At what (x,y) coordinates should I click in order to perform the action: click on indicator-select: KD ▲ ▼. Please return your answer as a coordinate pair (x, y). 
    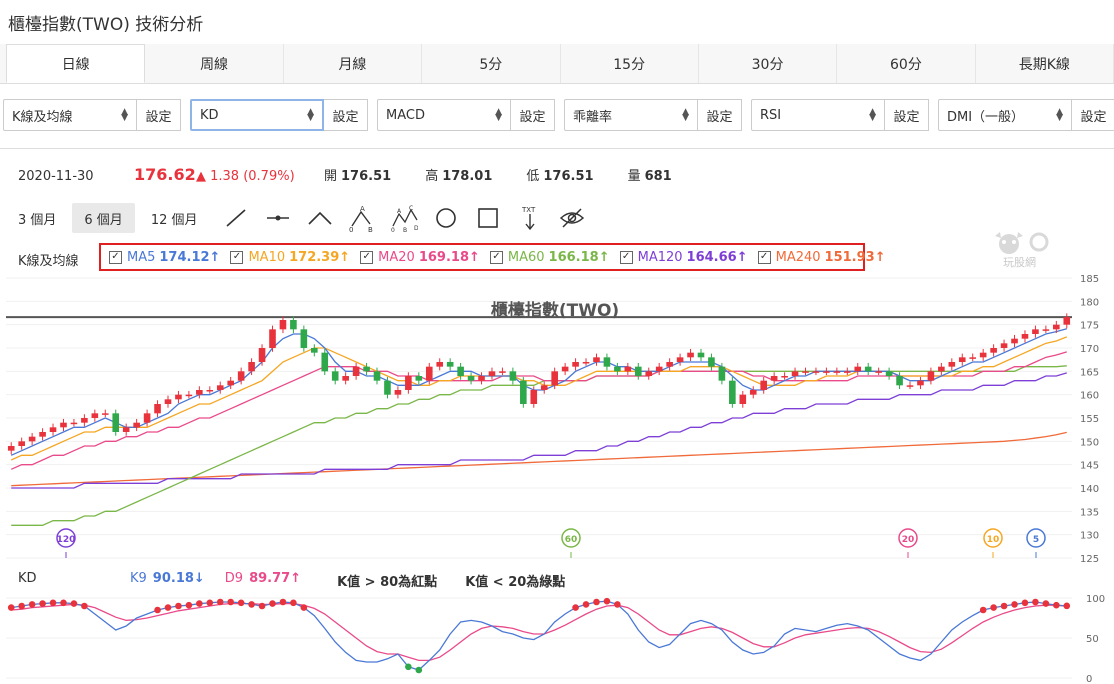
    Looking at the image, I should click on (257, 115).